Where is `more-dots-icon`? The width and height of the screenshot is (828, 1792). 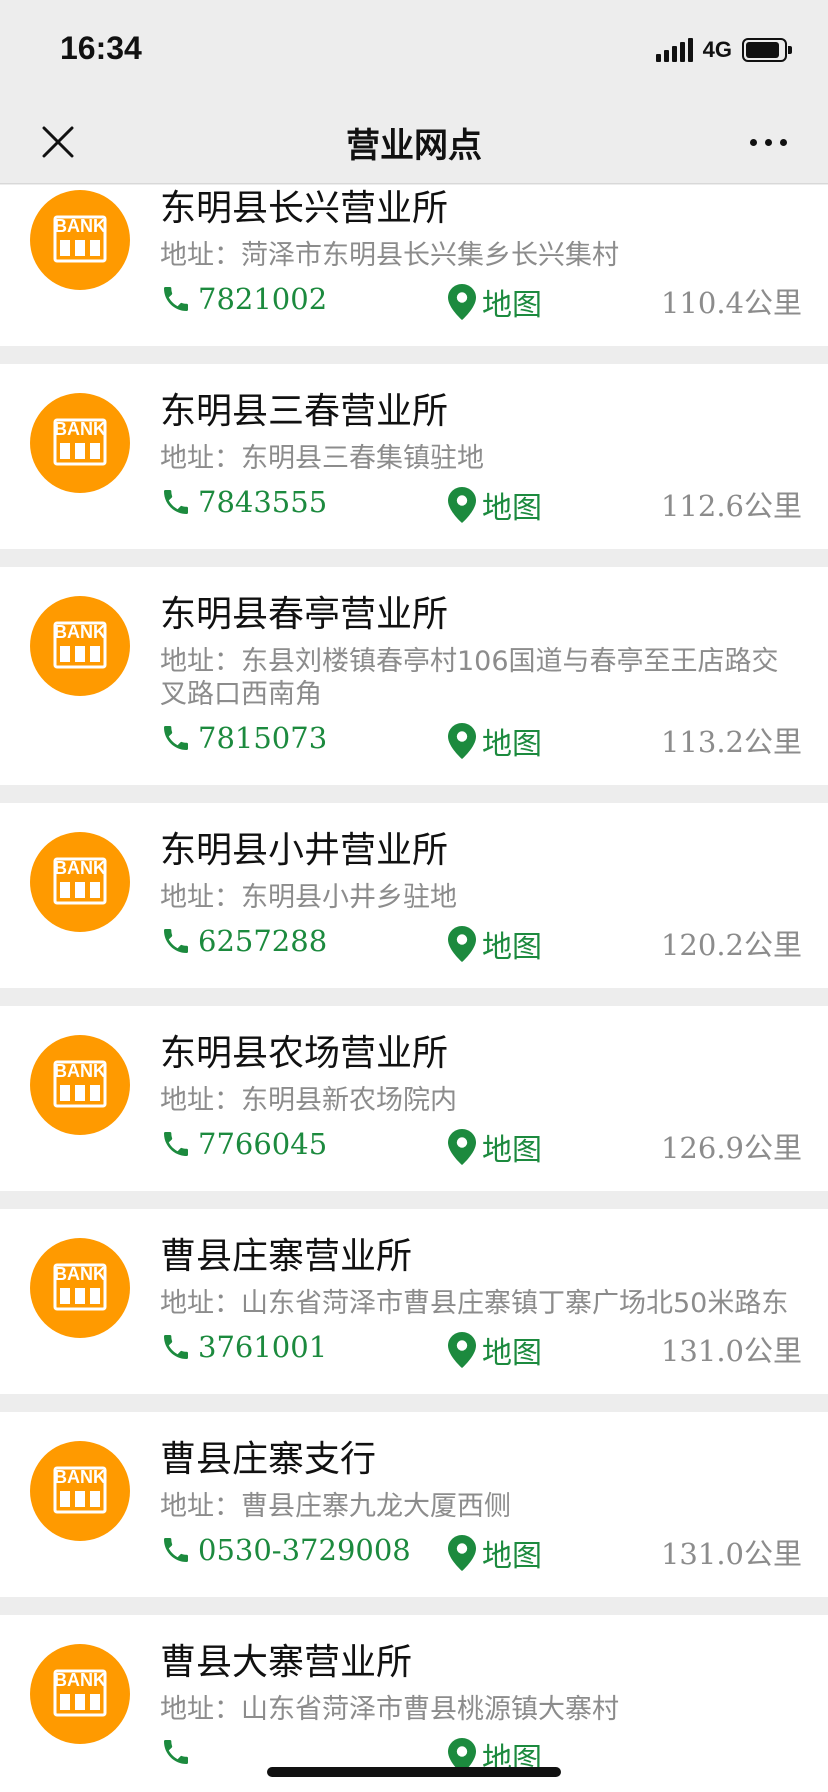
more-dots-icon is located at coordinates (768, 142).